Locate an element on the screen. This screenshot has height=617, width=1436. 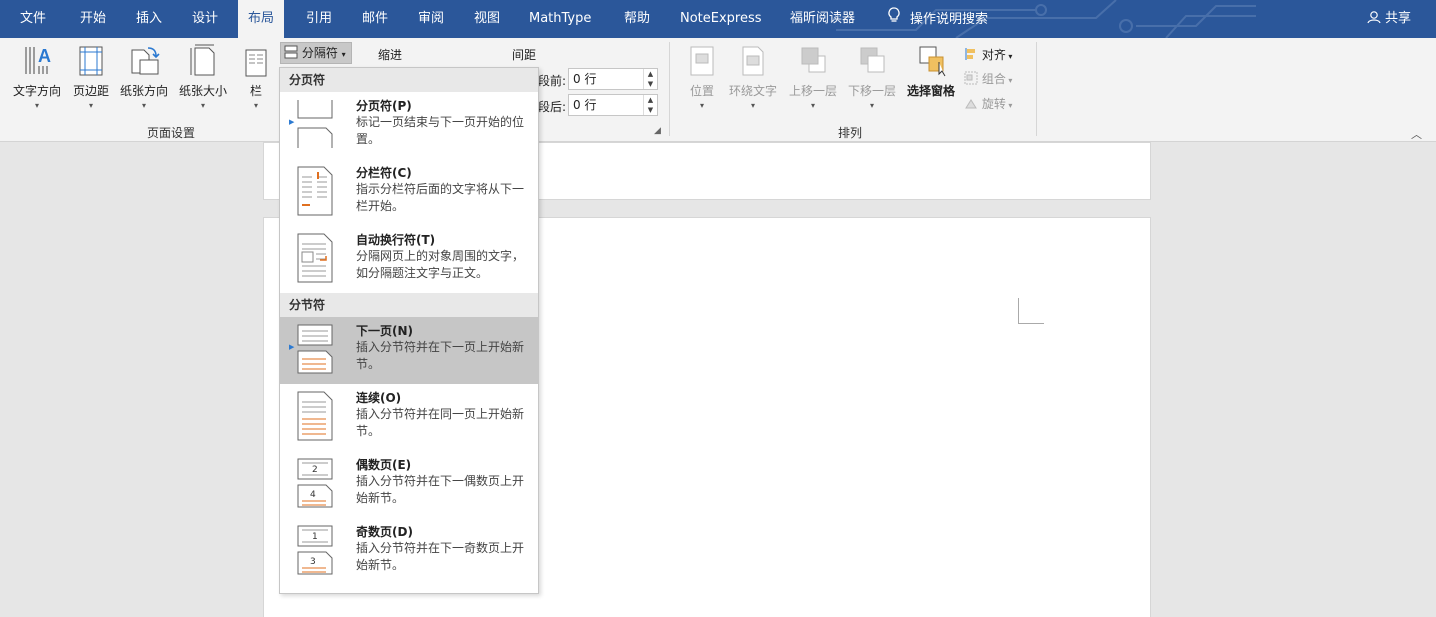
tab-mathtype: MathType is located at coordinates (560, 19).